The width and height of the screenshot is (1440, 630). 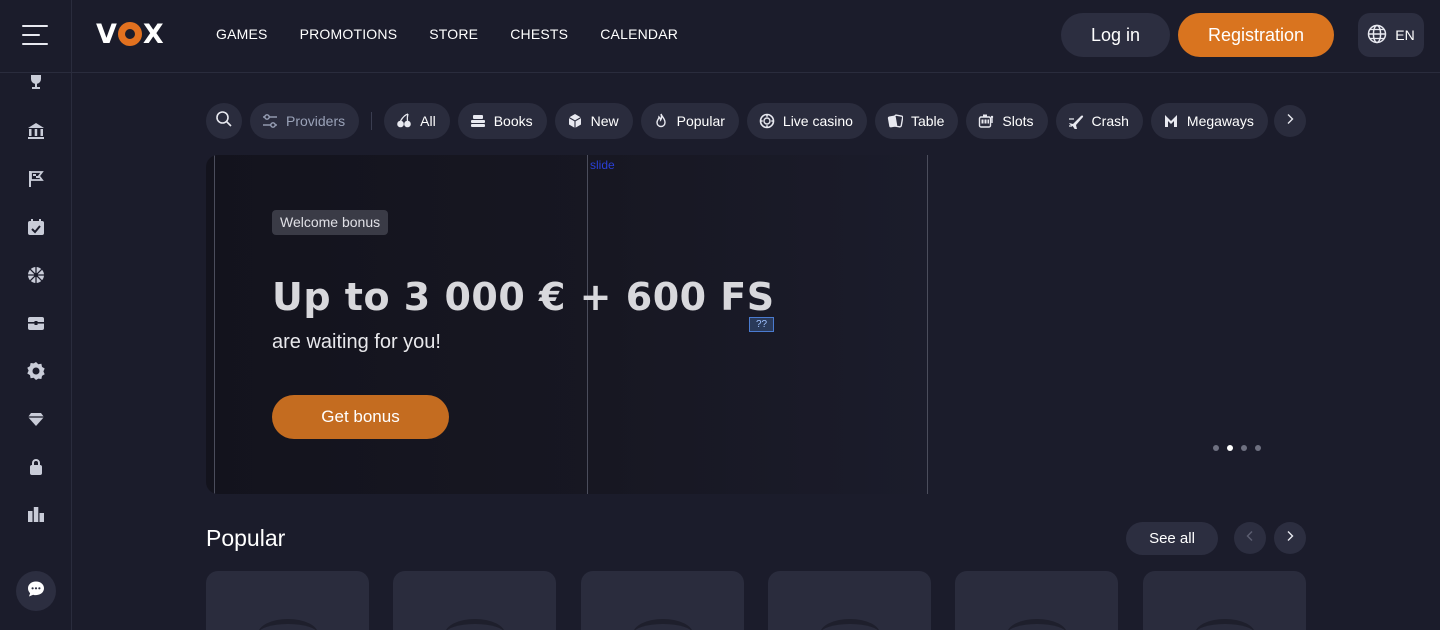 I want to click on filter-live-casino: Live casino, so click(x=806, y=121).